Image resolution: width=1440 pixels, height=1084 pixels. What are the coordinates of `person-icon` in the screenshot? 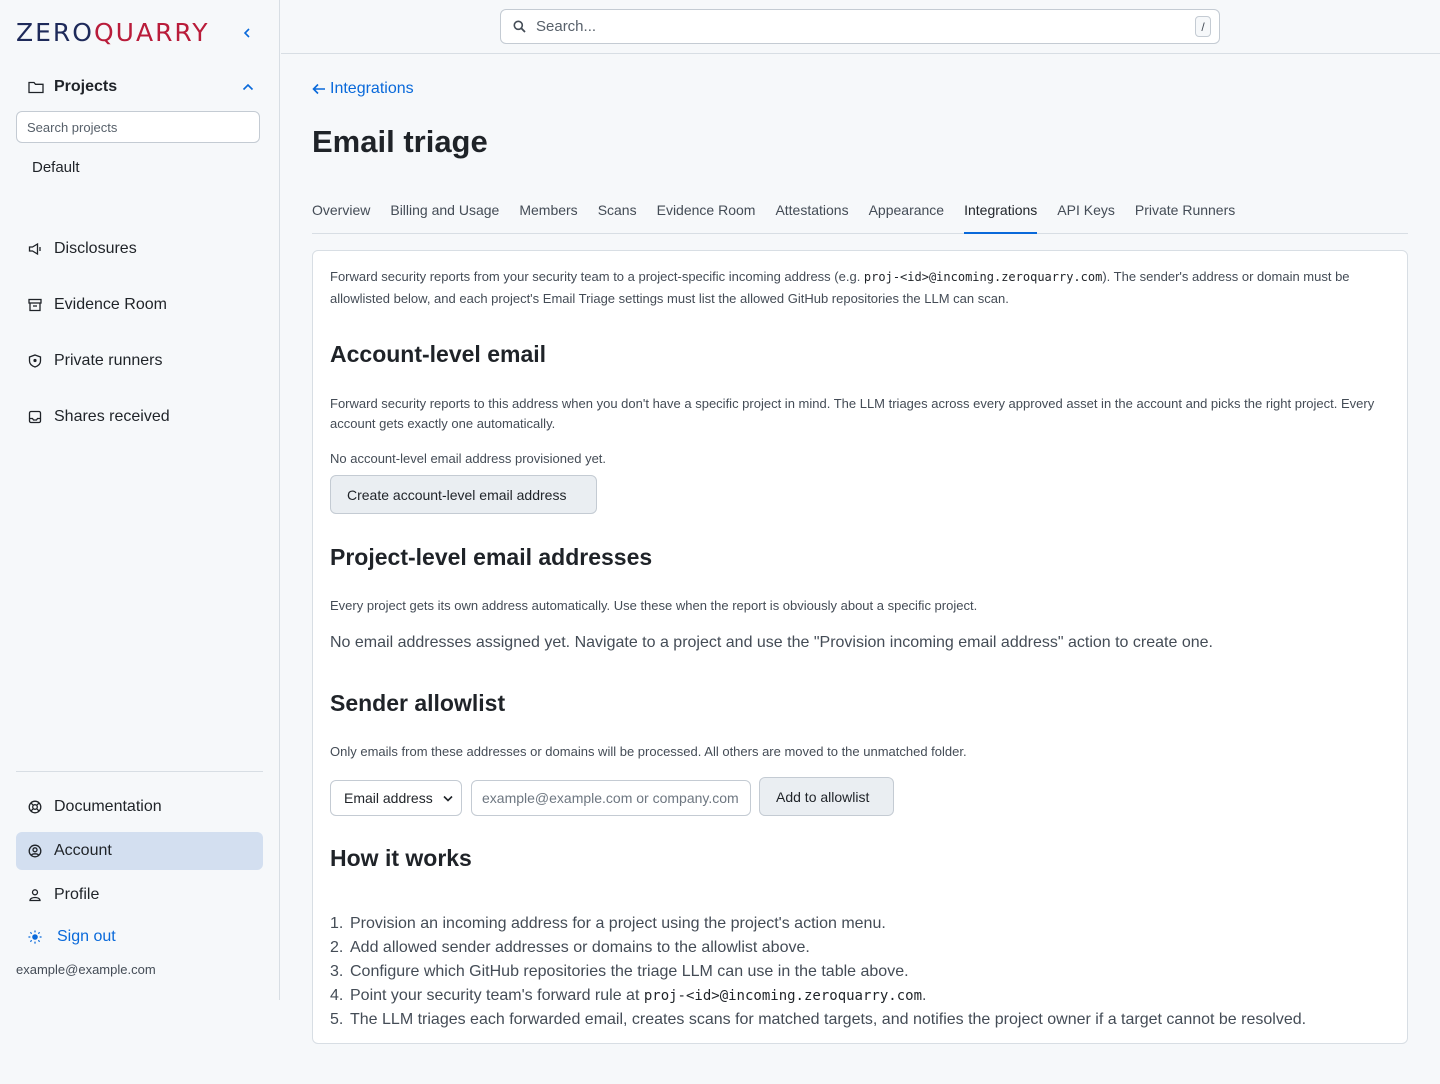 It's located at (35, 895).